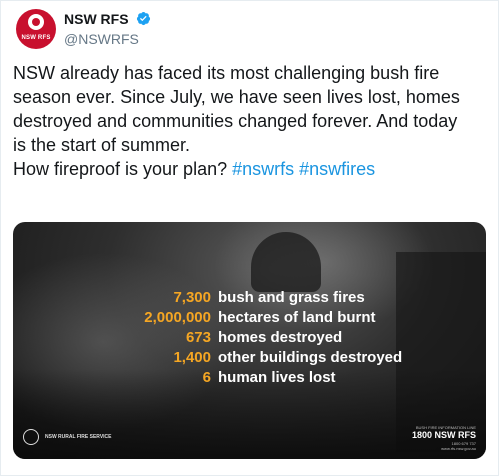  I want to click on rfs-crest-icon, so click(36, 22).